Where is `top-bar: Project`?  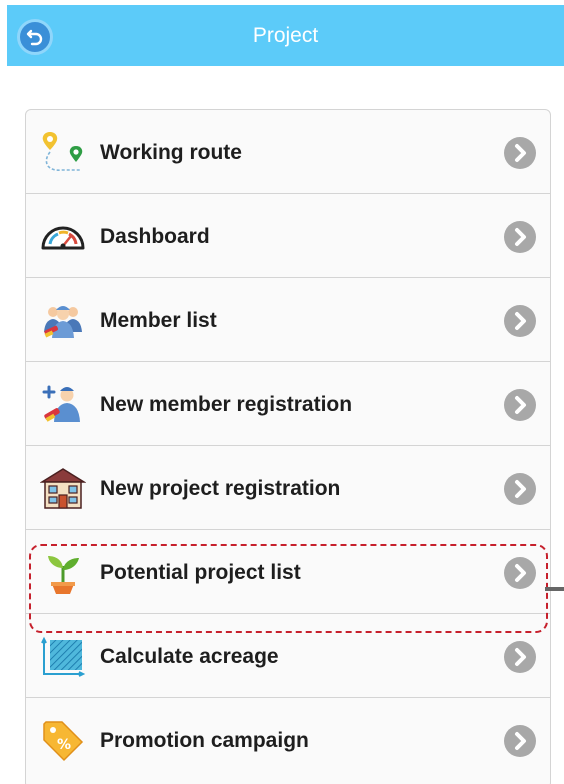
top-bar: Project is located at coordinates (285, 35).